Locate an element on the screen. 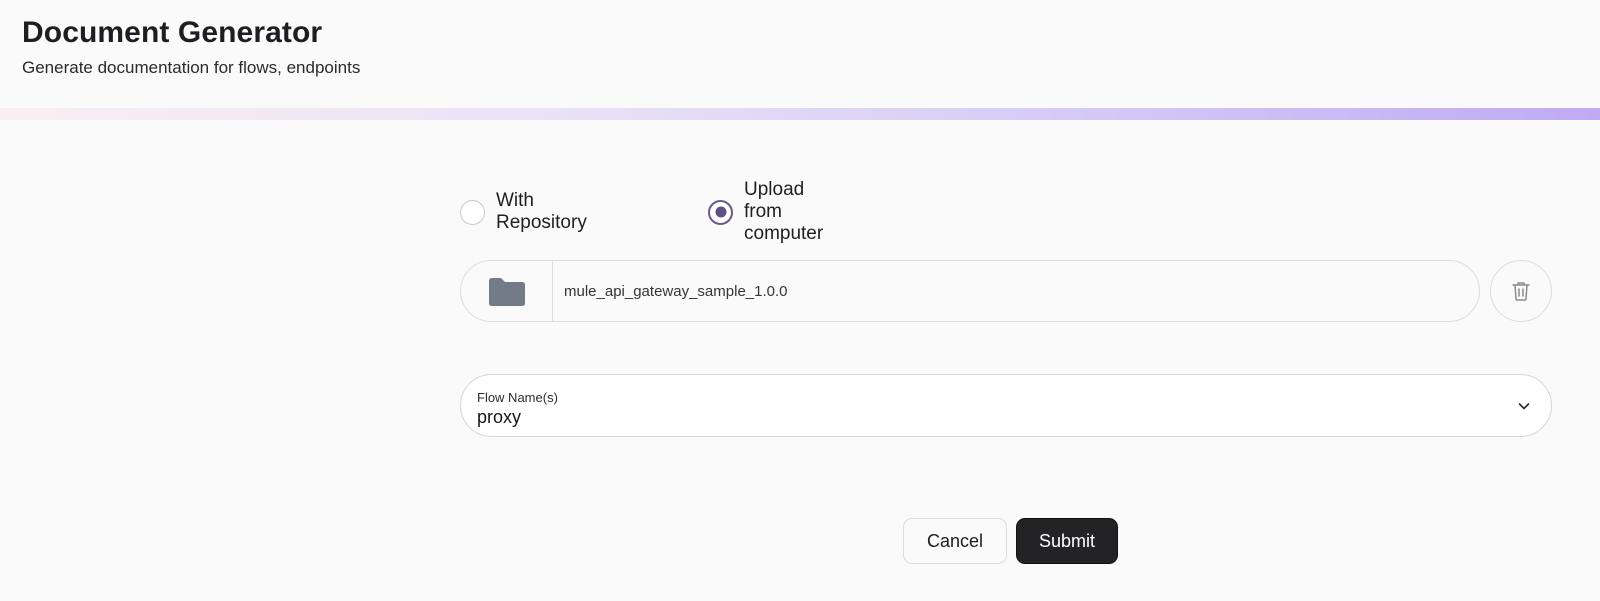 This screenshot has height=601, width=1600. folder-button is located at coordinates (507, 291).